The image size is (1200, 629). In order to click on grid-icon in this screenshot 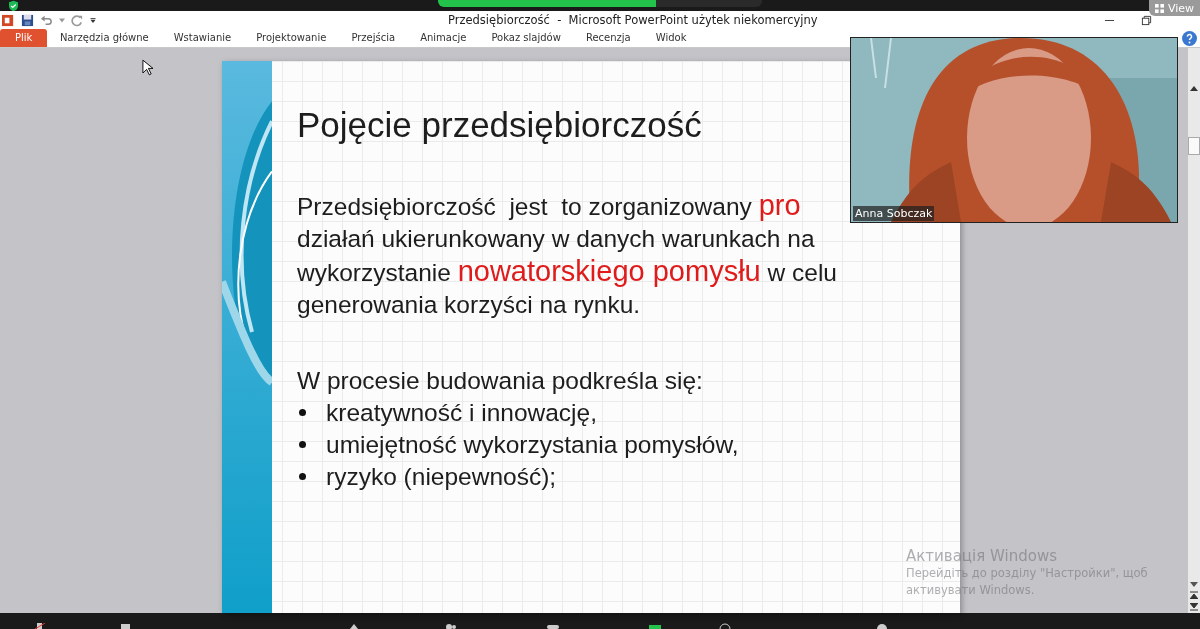, I will do `click(1159, 8)`.